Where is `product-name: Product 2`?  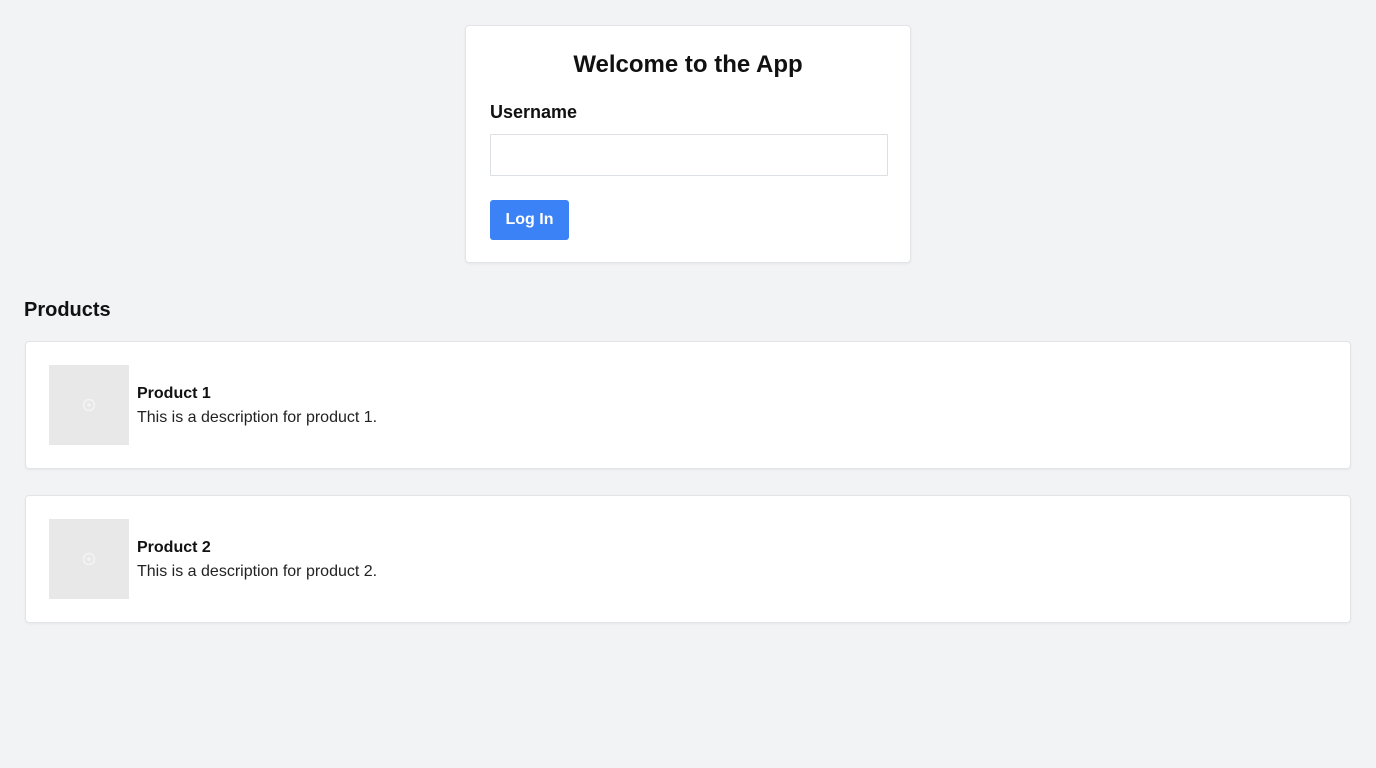 product-name: Product 2 is located at coordinates (174, 547).